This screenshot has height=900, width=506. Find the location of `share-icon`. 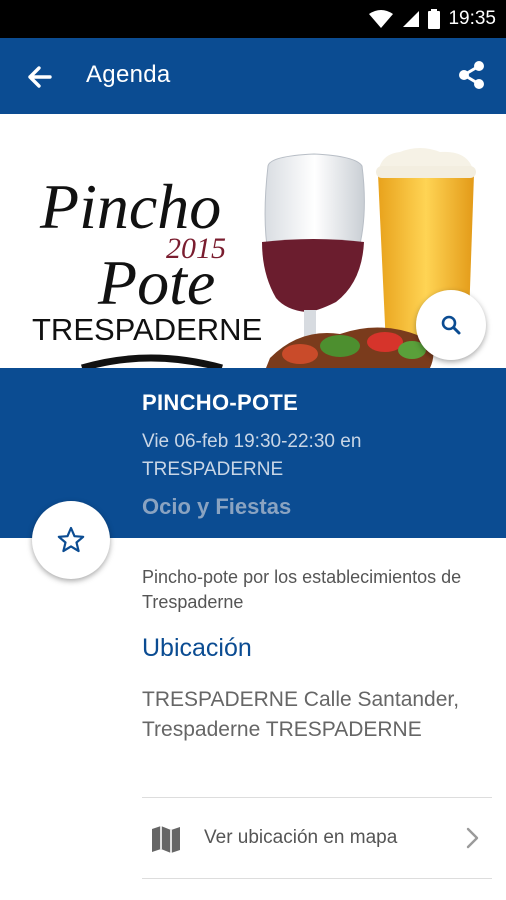

share-icon is located at coordinates (472, 75).